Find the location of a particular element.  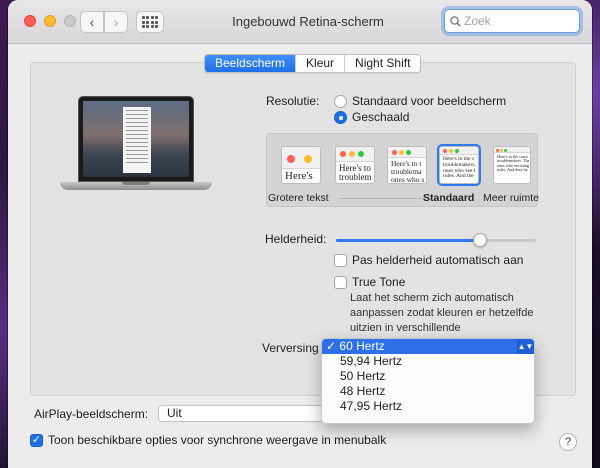

checkmark-icon: ✓ is located at coordinates (331, 346).